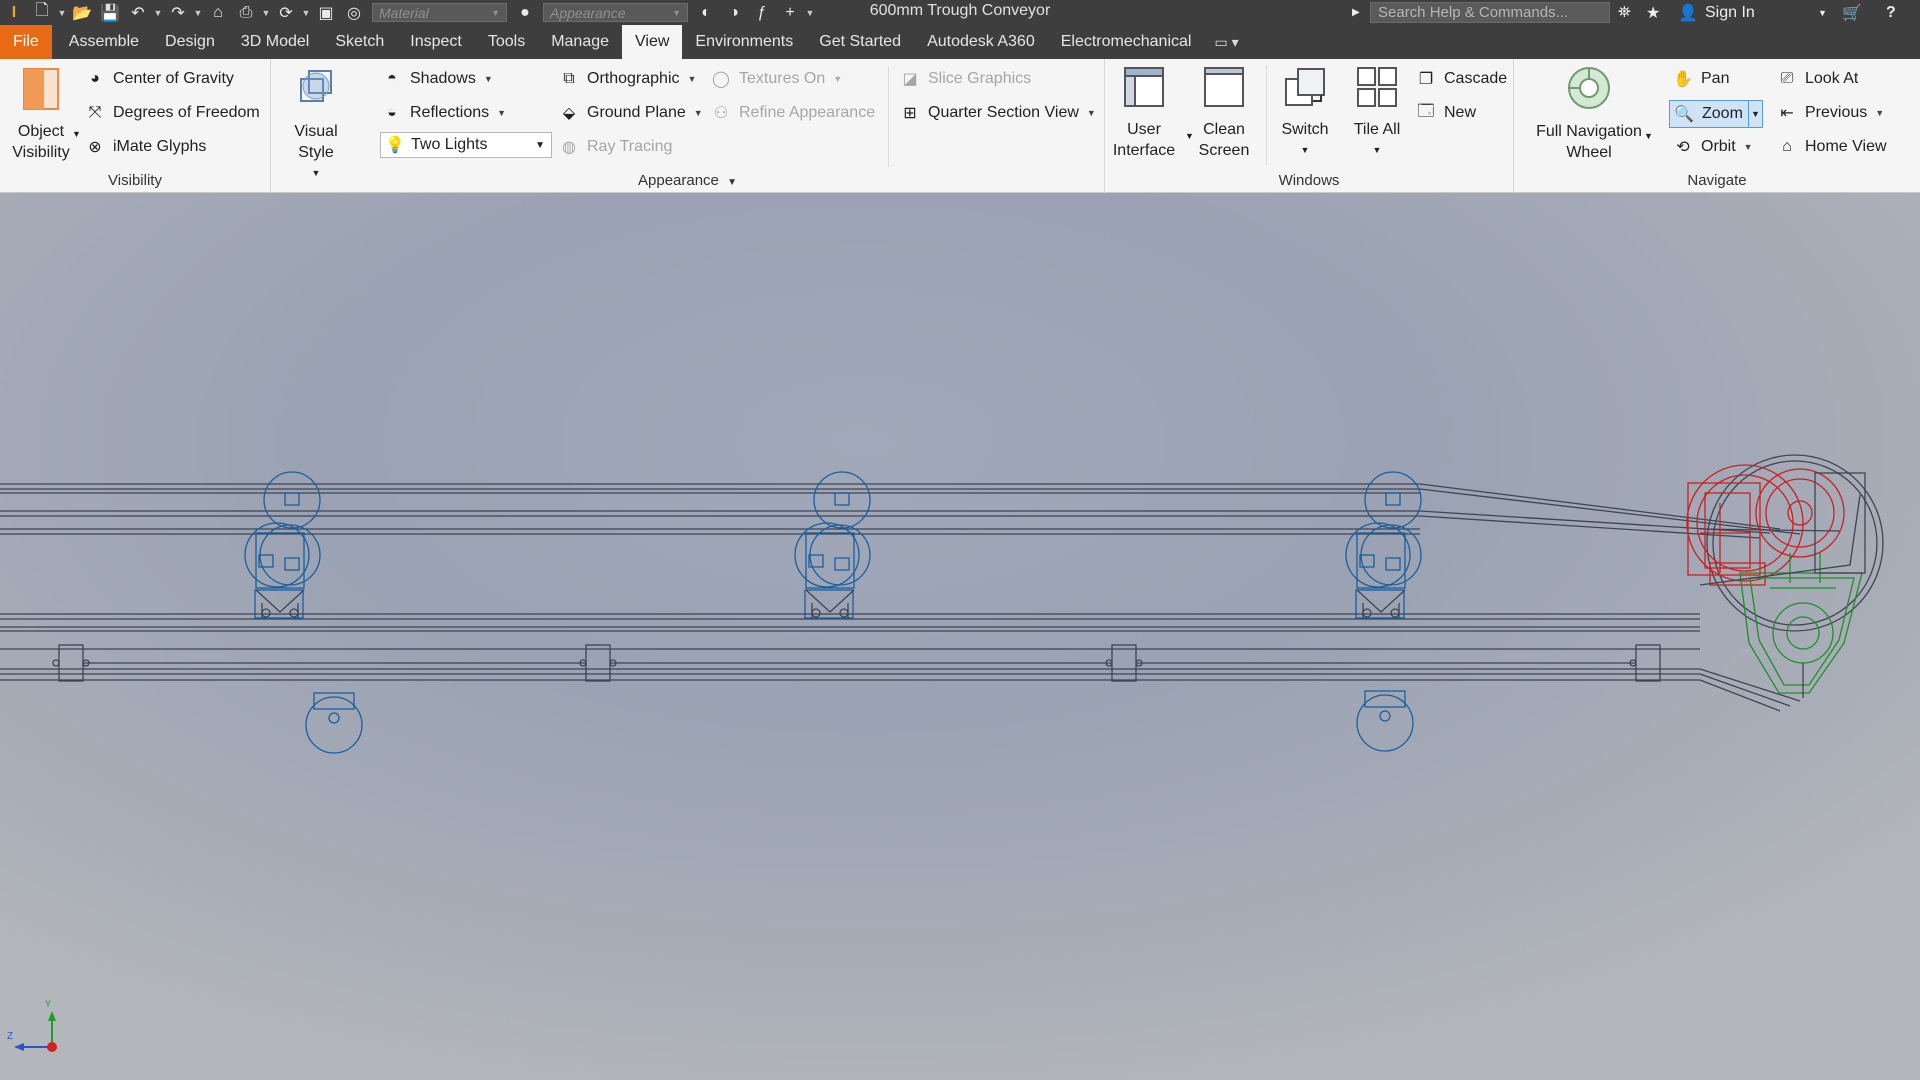 Image resolution: width=1920 pixels, height=1080 pixels. I want to click on center-of-gravity-button: ◕ Center of Gravity, so click(159, 79).